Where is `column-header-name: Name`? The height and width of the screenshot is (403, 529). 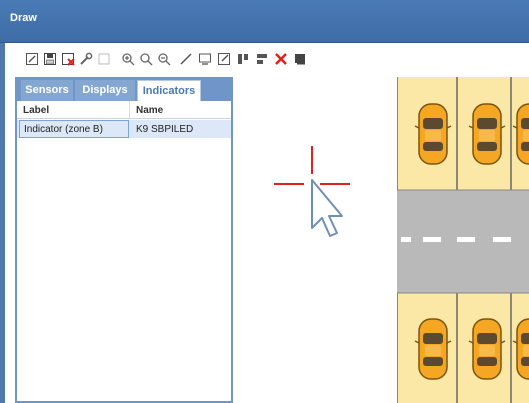 column-header-name: Name is located at coordinates (149, 110).